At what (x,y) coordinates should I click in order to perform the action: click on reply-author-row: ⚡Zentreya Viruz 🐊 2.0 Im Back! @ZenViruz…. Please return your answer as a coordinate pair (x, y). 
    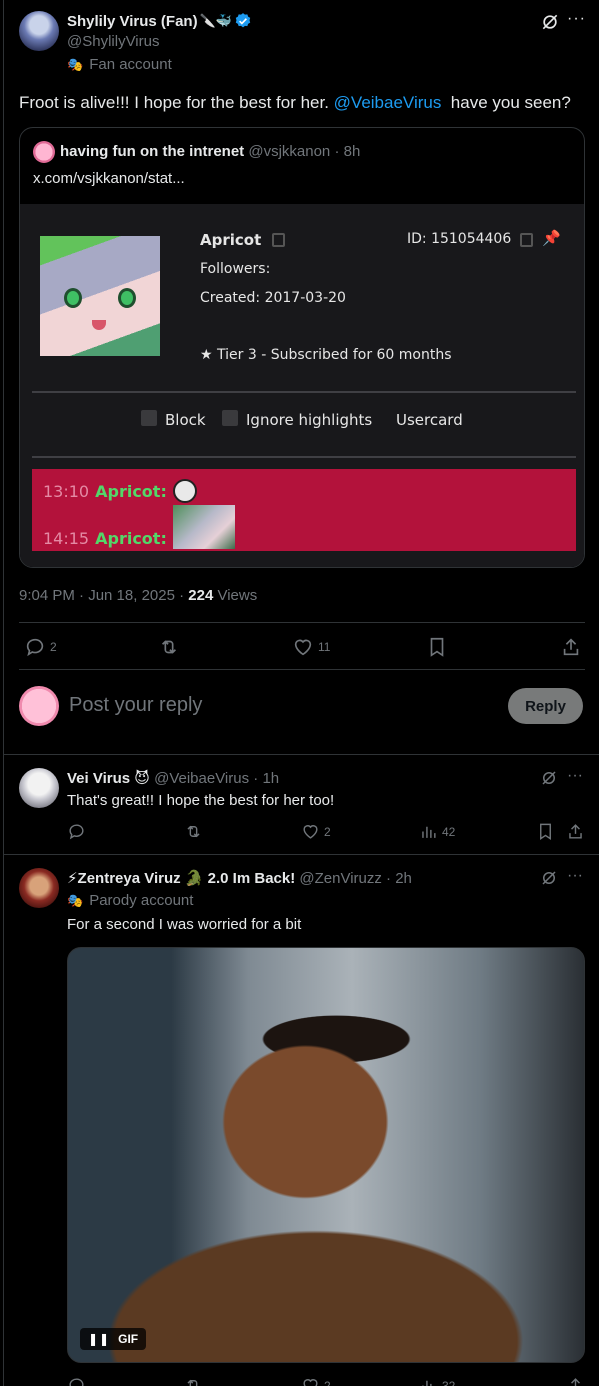
    Looking at the image, I should click on (239, 878).